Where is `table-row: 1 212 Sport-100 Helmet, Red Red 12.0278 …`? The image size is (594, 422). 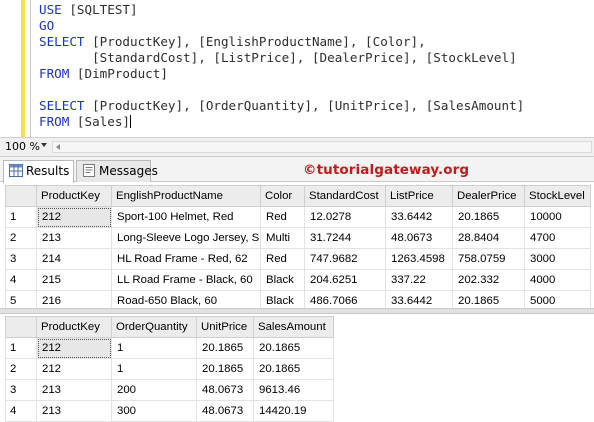
table-row: 1 212 Sport-100 Helmet, Red Red 12.0278 … is located at coordinates (298, 217).